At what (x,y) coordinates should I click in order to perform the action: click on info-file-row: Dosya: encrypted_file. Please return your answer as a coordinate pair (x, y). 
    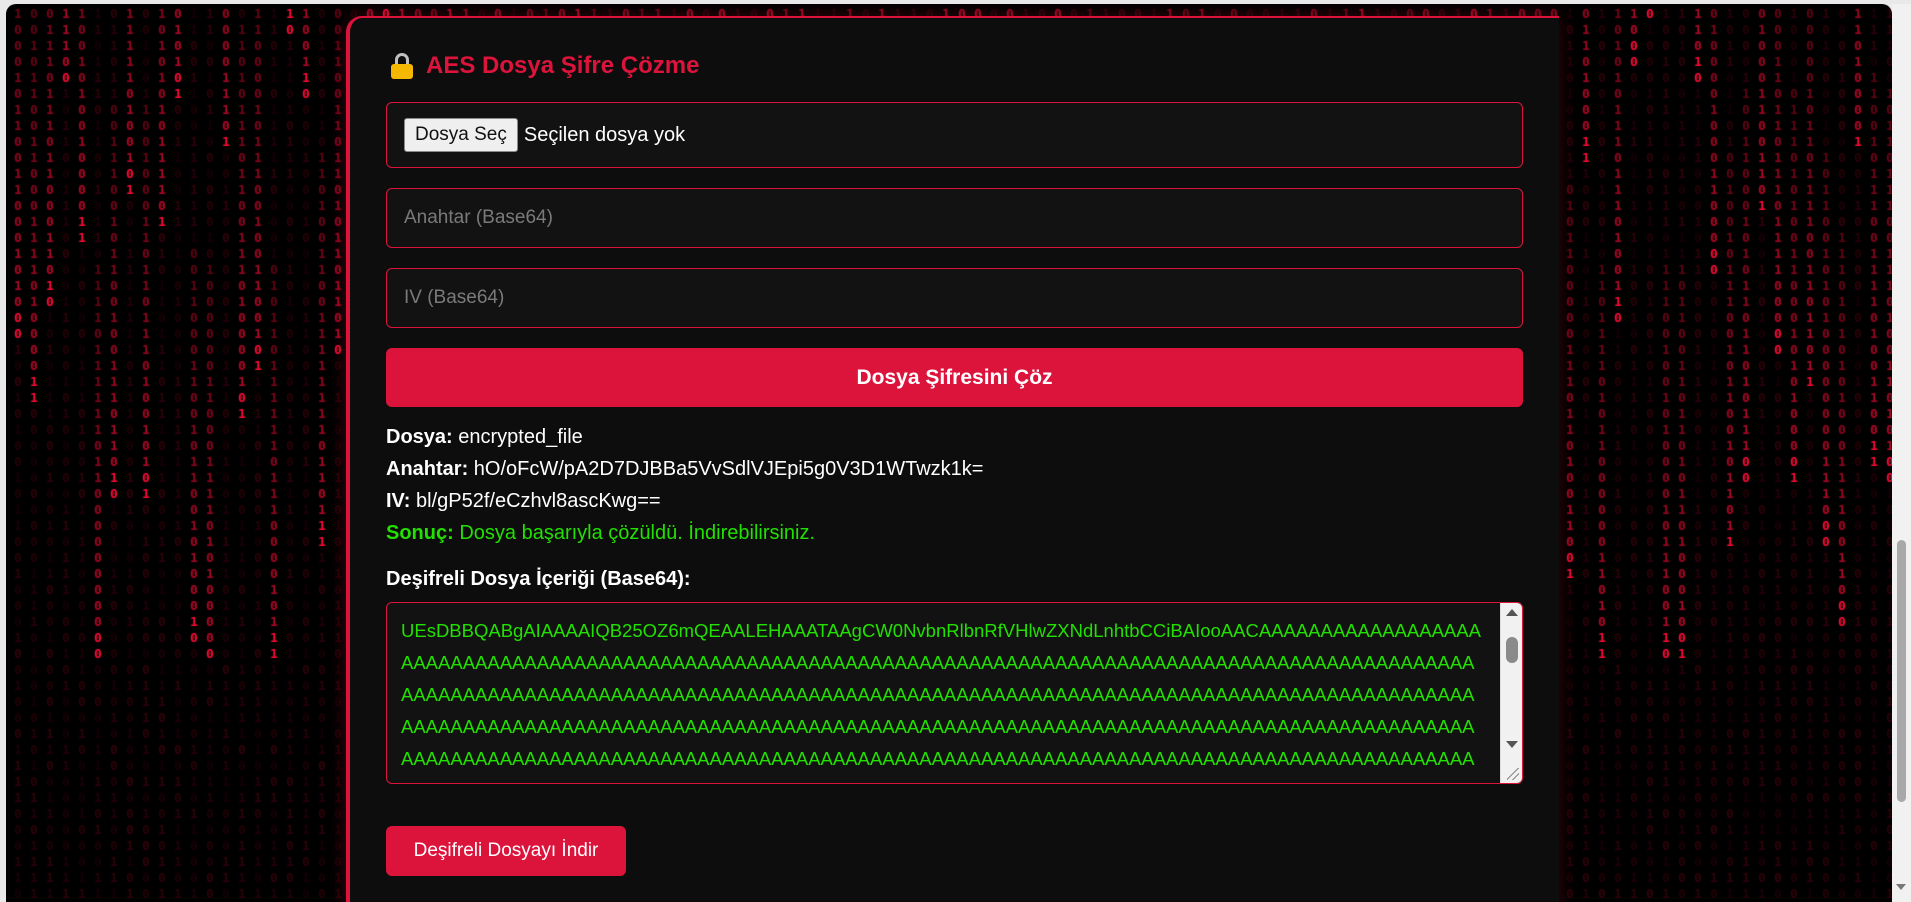
    Looking at the image, I should click on (484, 437).